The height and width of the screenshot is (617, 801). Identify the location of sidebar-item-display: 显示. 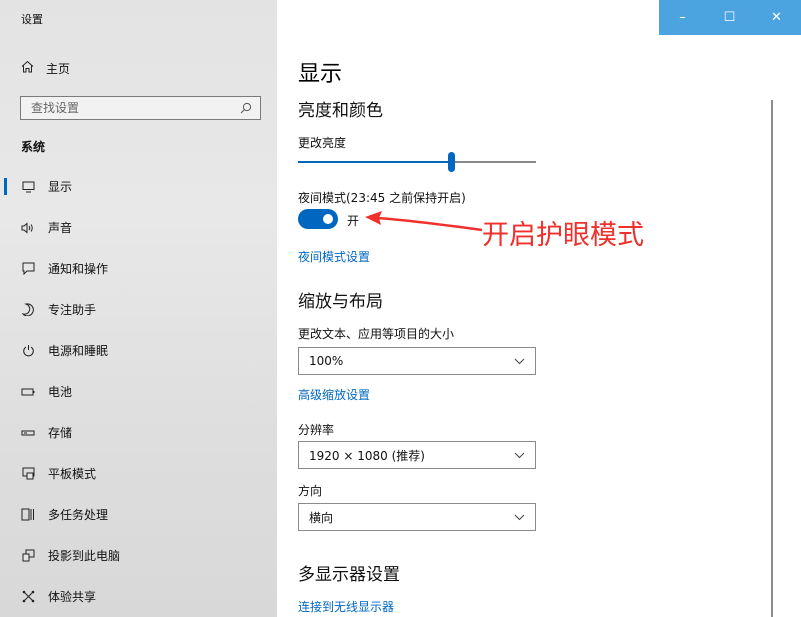
(138, 186).